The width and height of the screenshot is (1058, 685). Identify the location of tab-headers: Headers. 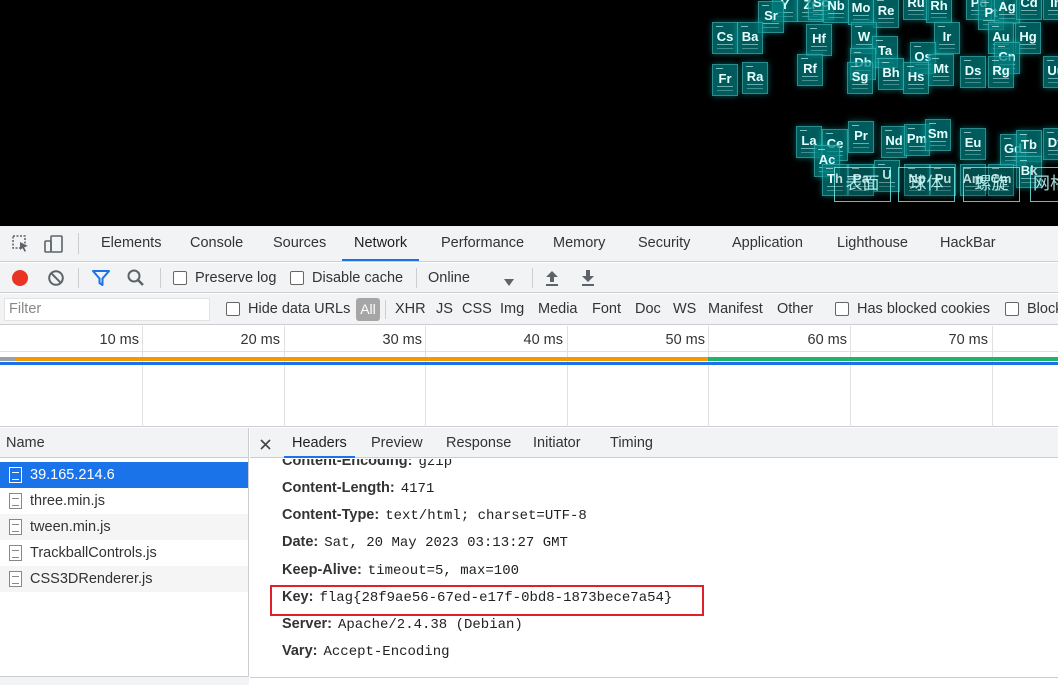
(319, 443).